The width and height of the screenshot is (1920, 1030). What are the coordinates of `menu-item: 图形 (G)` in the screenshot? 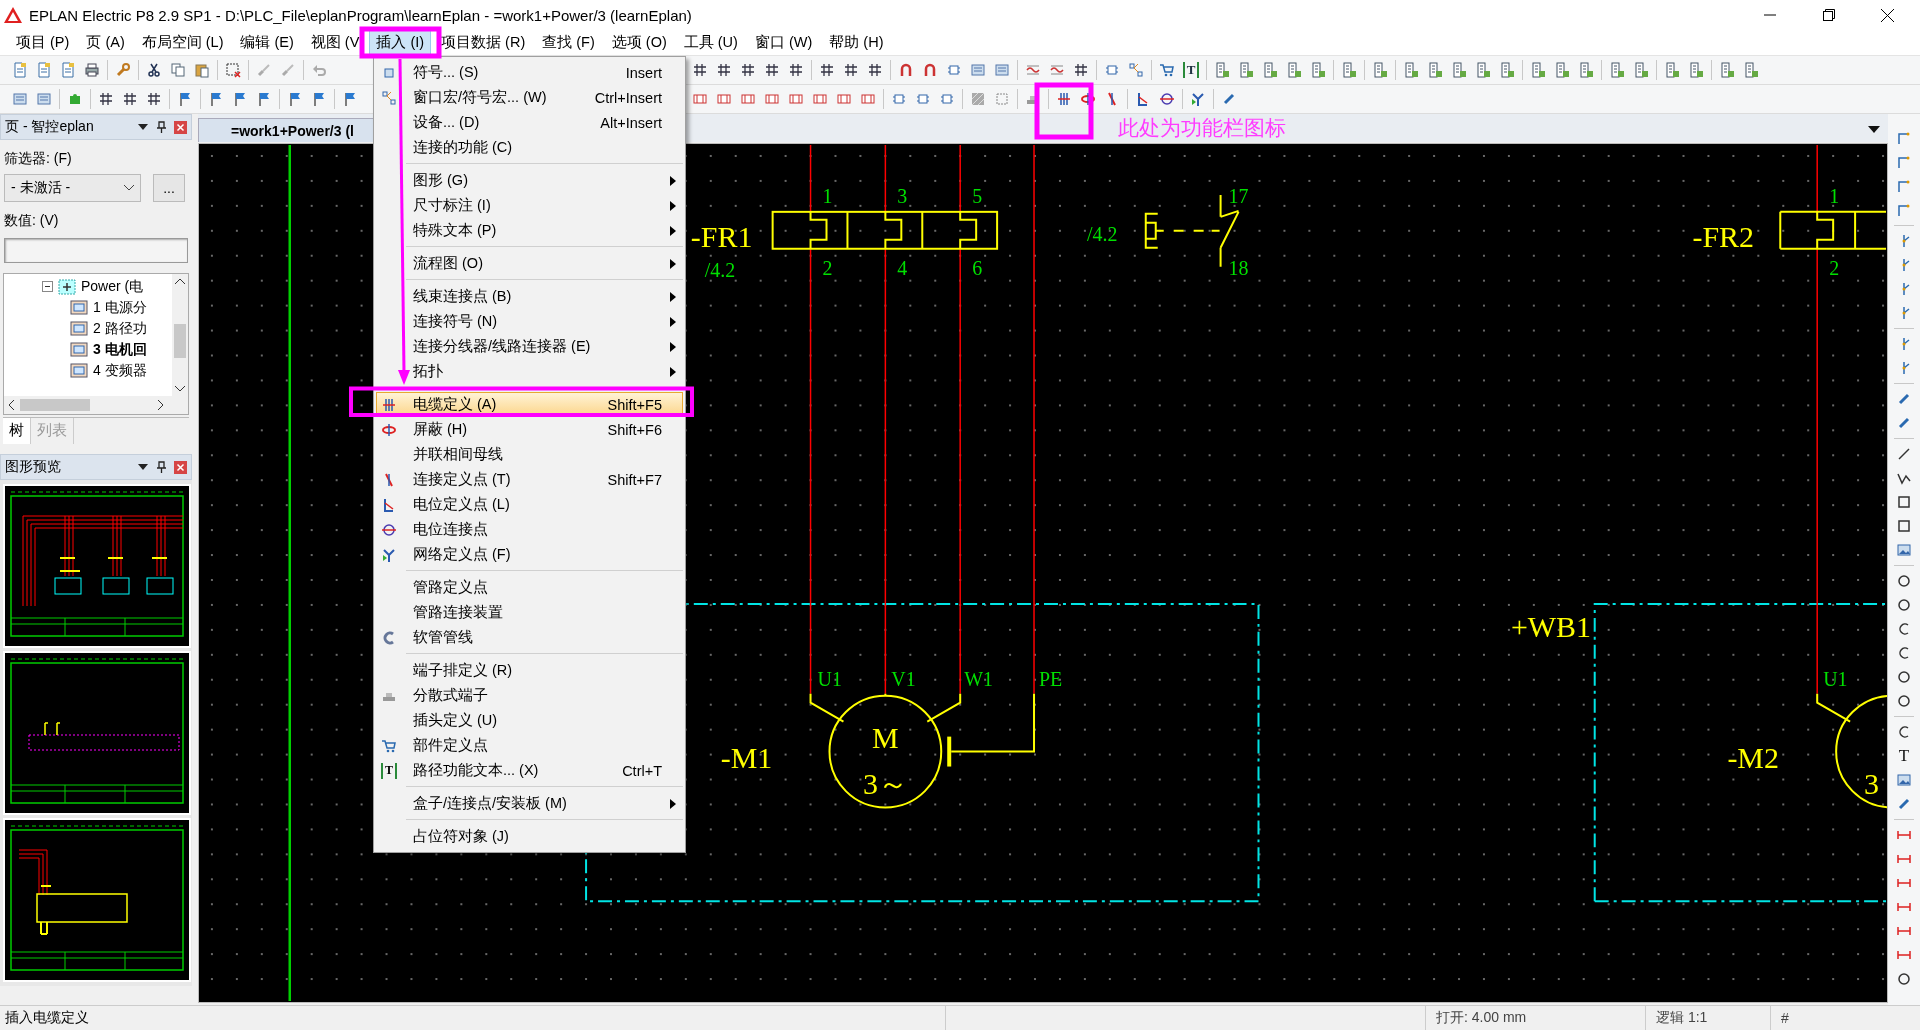 It's located at (529, 180).